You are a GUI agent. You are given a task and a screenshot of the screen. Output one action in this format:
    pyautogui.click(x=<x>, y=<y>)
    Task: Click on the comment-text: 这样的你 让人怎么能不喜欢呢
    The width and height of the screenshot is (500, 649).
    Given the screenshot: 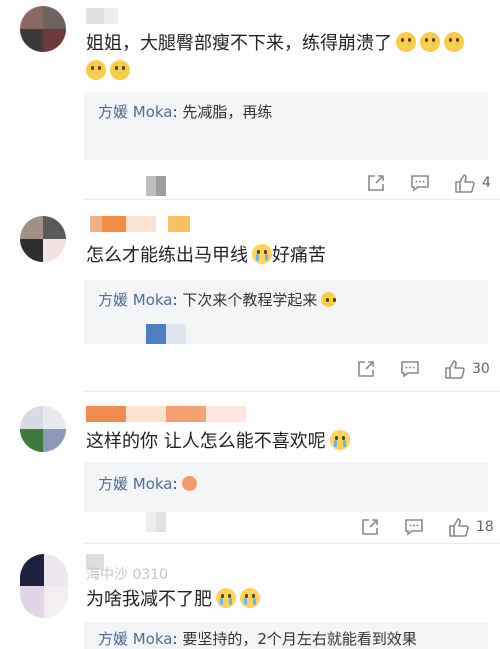 What is the action you would take?
    pyautogui.click(x=218, y=442)
    